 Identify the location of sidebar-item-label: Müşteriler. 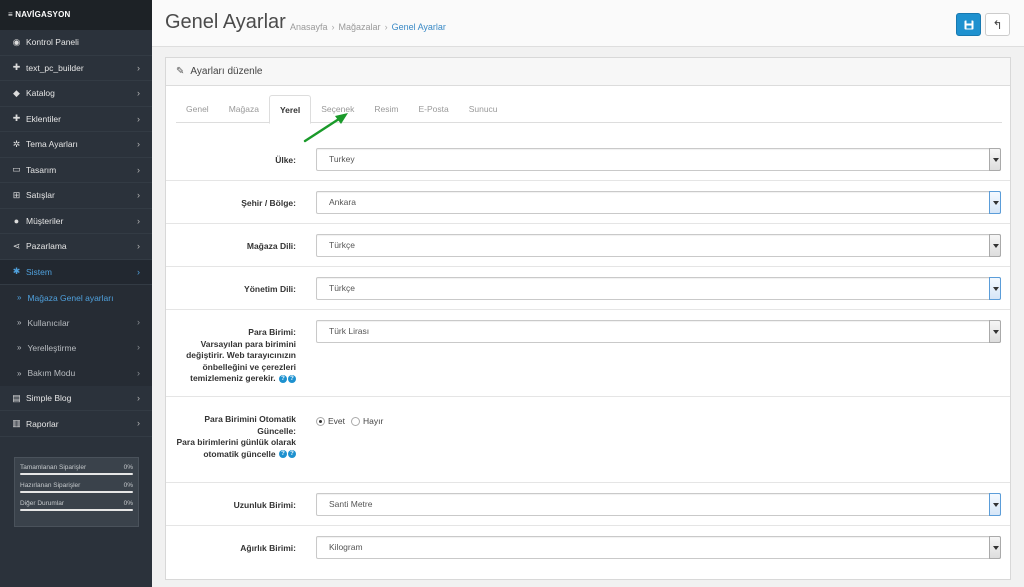
(45, 220).